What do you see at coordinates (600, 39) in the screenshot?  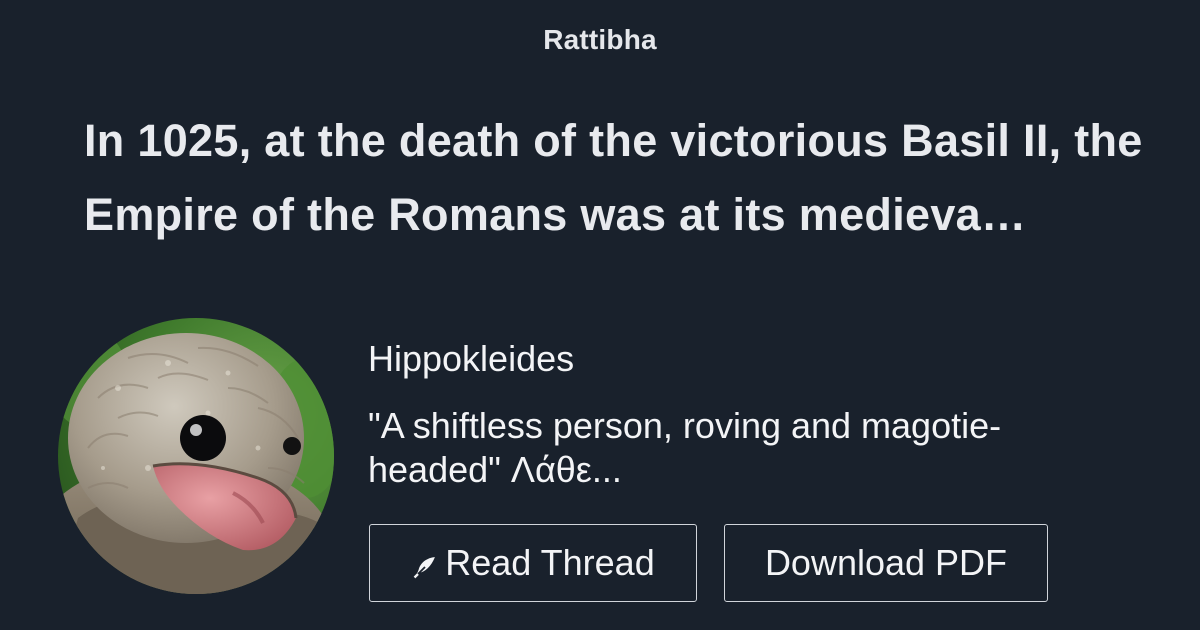 I see `brand-name: Rattibha` at bounding box center [600, 39].